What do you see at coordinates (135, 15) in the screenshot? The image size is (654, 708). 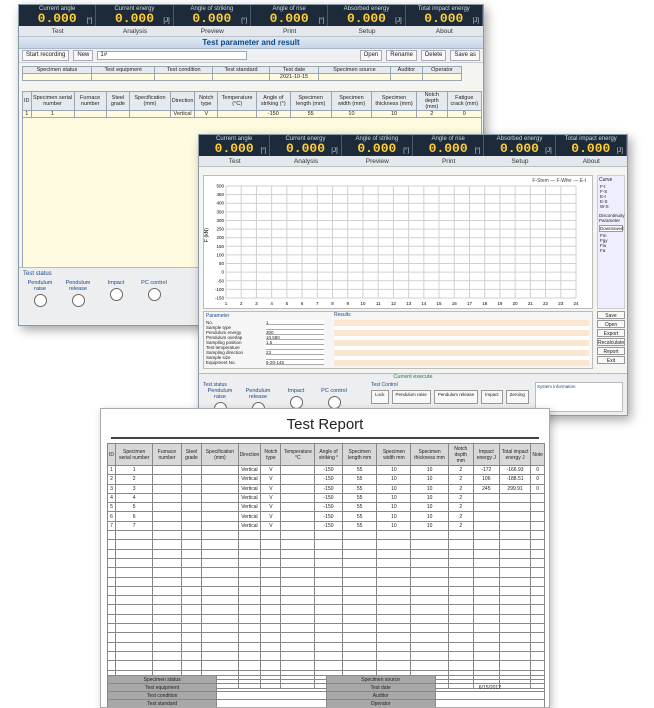 I see `readout-2: Current energy 0.000 [J]` at bounding box center [135, 15].